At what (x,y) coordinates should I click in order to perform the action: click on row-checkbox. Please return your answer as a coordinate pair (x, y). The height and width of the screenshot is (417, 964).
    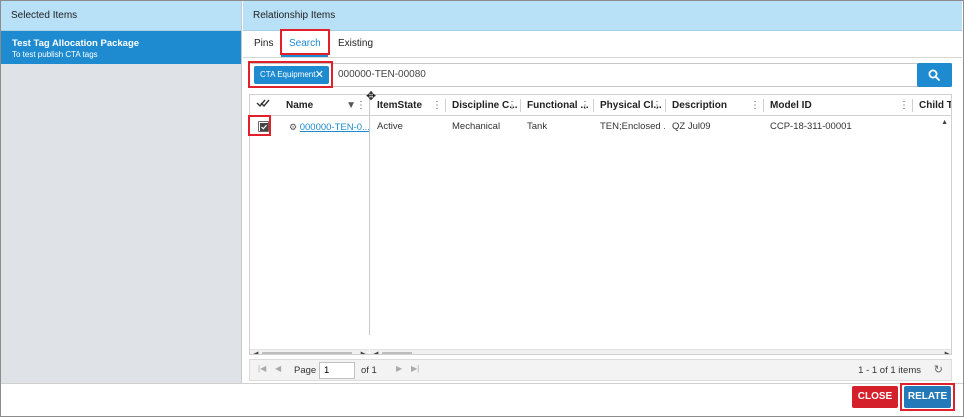
    Looking at the image, I should click on (263, 126).